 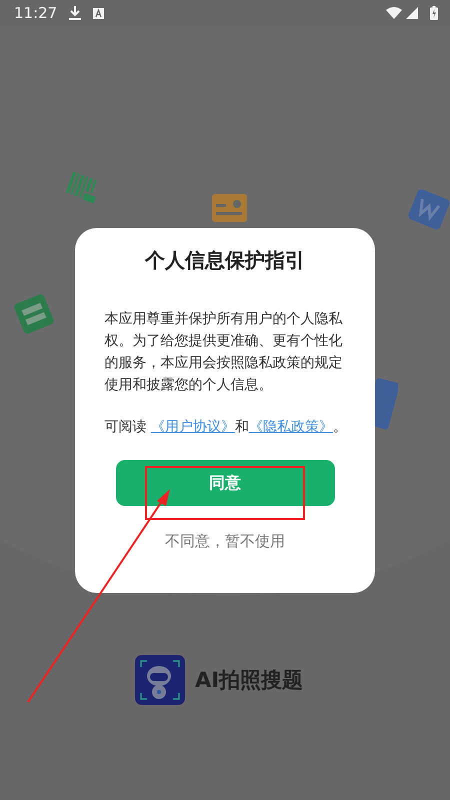 I want to click on agreement-link: 《隐私政策》, so click(x=290, y=427).